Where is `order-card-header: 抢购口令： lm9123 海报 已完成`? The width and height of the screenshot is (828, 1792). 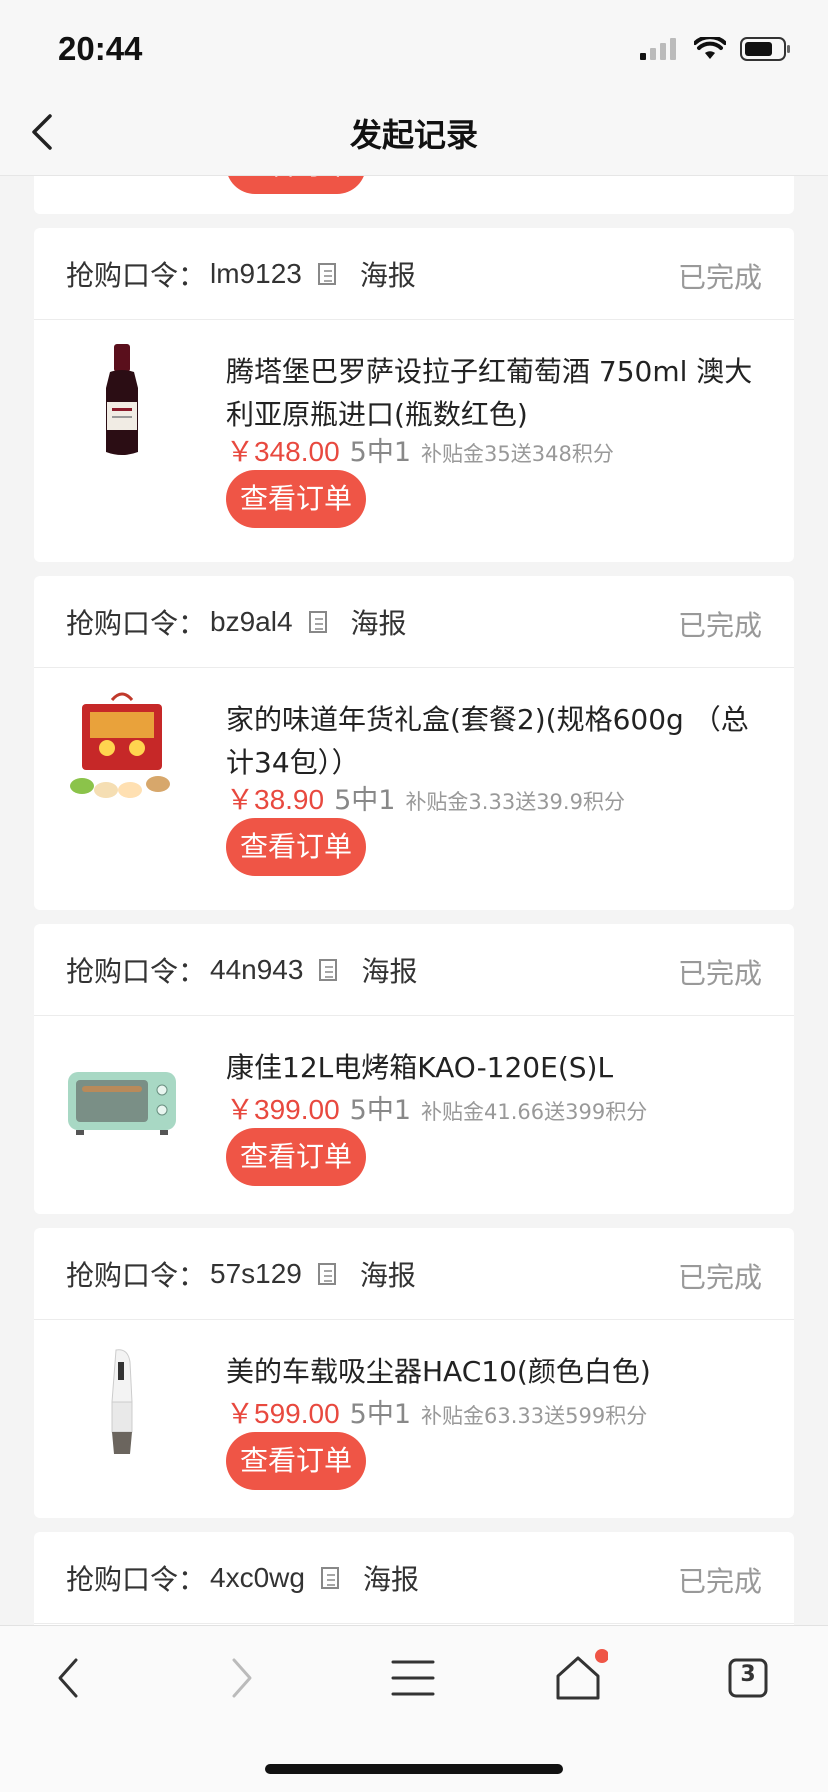 order-card-header: 抢购口令： lm9123 海报 已完成 is located at coordinates (414, 274).